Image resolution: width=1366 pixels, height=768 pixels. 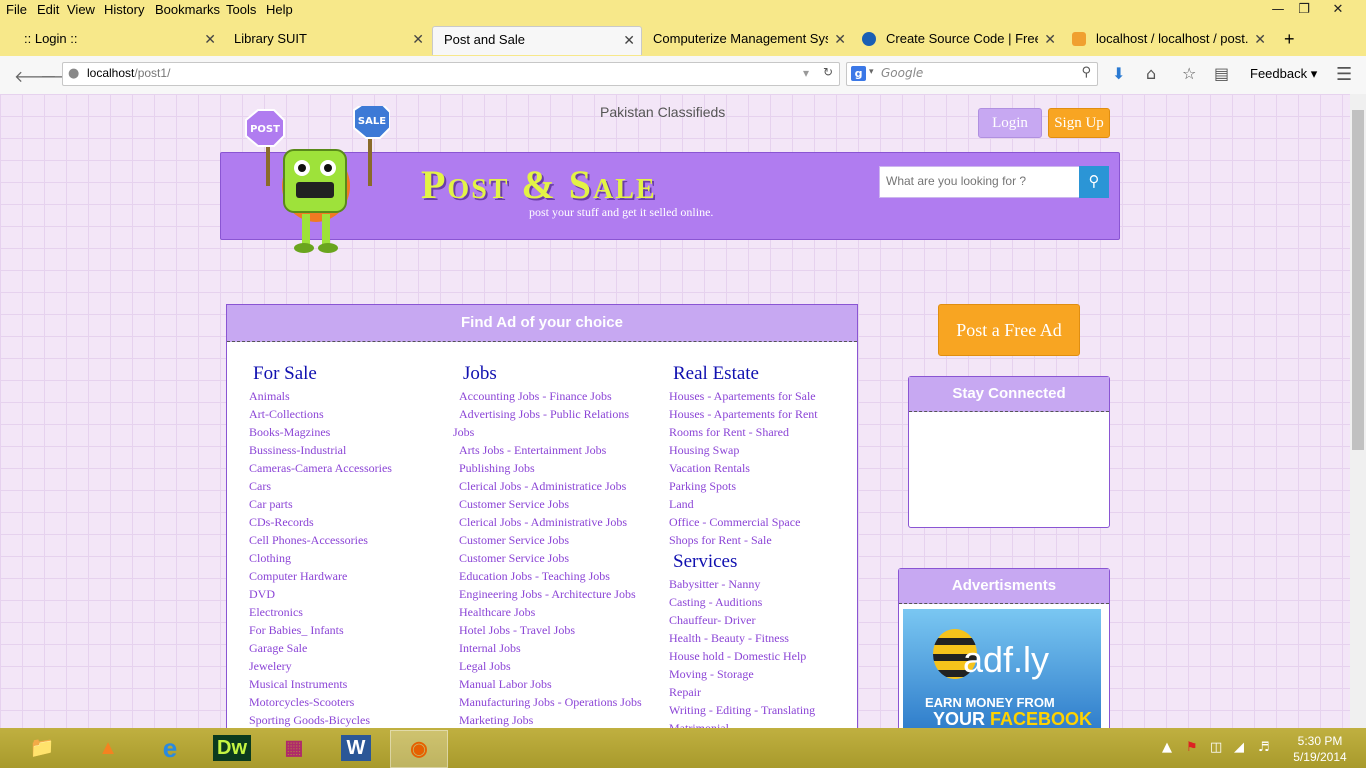 What do you see at coordinates (1151, 73) in the screenshot?
I see `home-icon: ⌂` at bounding box center [1151, 73].